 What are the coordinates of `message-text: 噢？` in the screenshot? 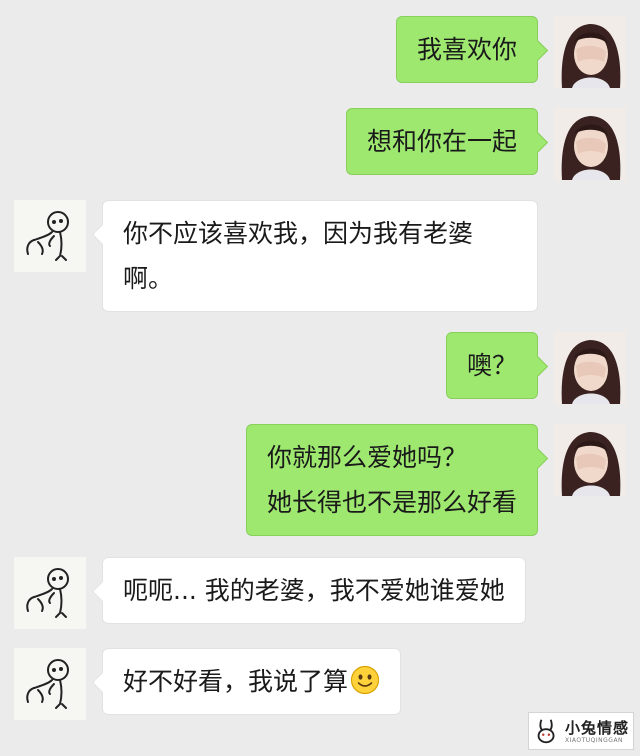 It's located at (491, 365).